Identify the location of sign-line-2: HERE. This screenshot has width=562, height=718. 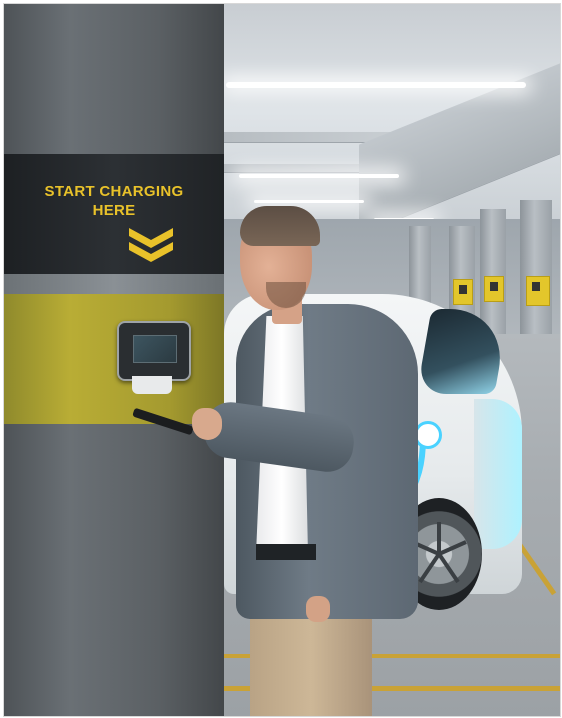
(114, 210).